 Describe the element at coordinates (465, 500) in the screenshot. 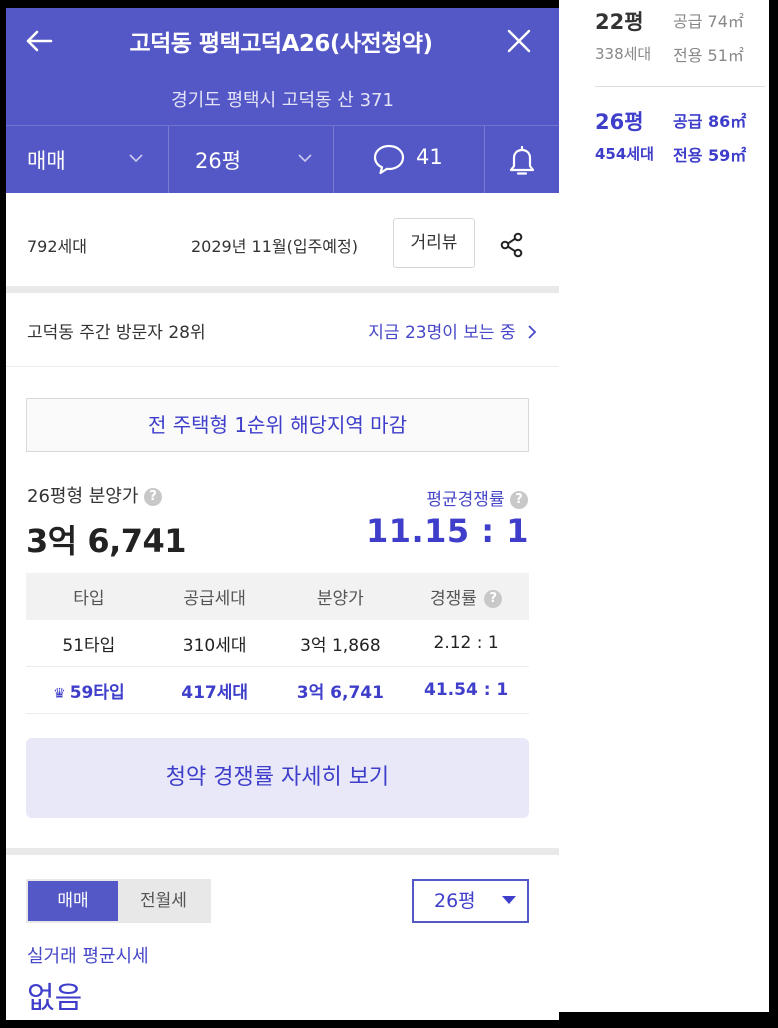

I see `competition-label-text: 평균경쟁률` at that location.